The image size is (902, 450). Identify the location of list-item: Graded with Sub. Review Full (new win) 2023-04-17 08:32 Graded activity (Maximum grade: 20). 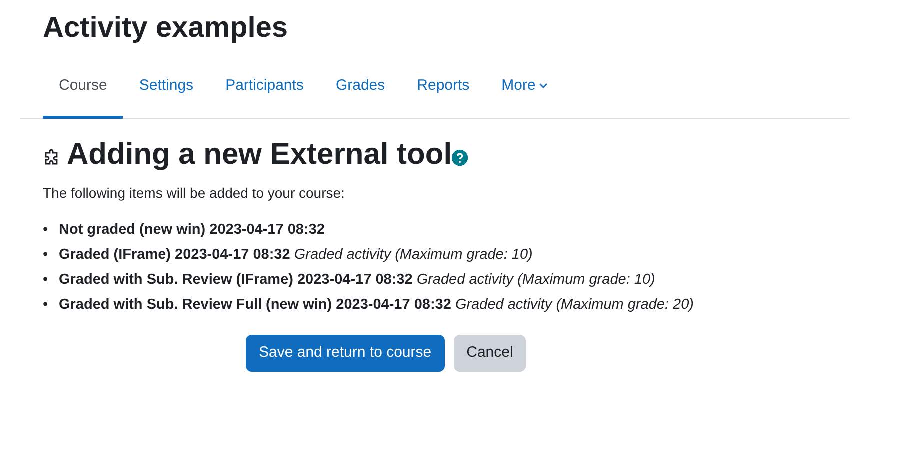
(376, 305).